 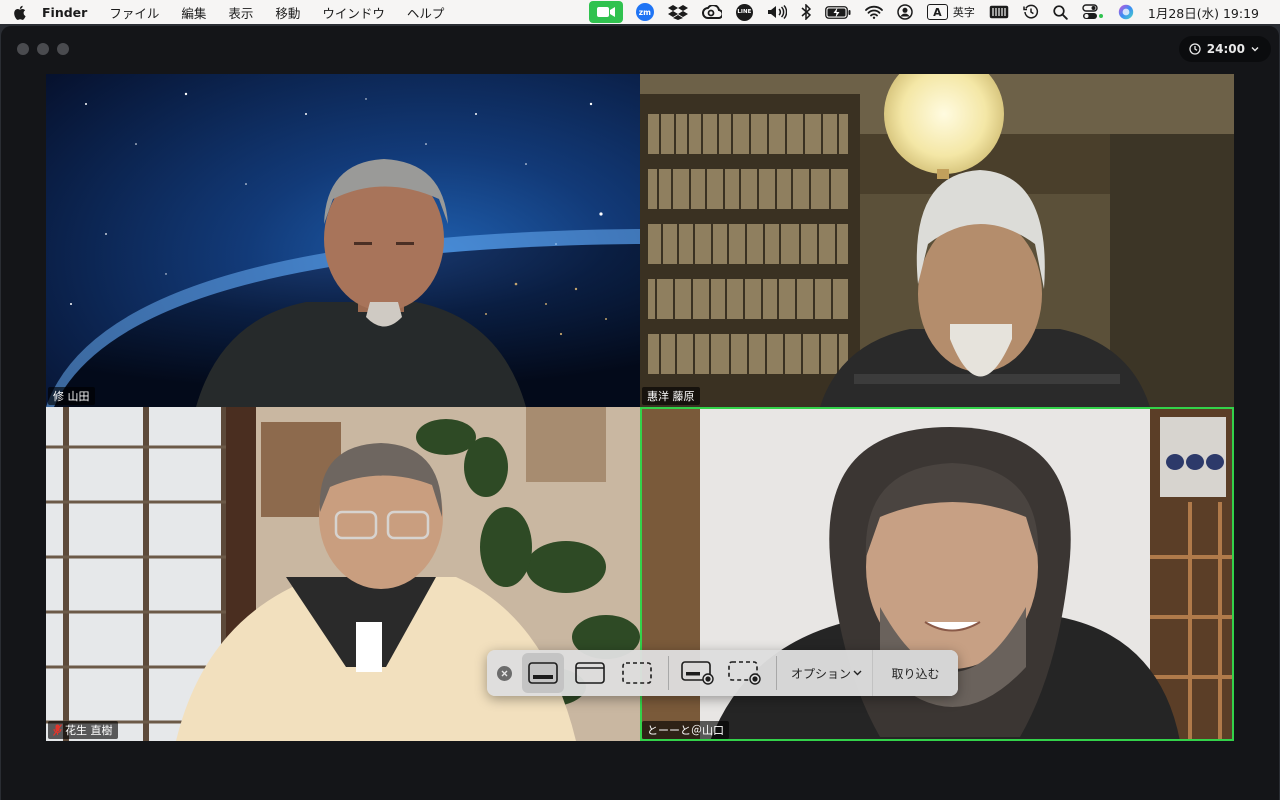 What do you see at coordinates (837, 12) in the screenshot?
I see `battery-charging-icon` at bounding box center [837, 12].